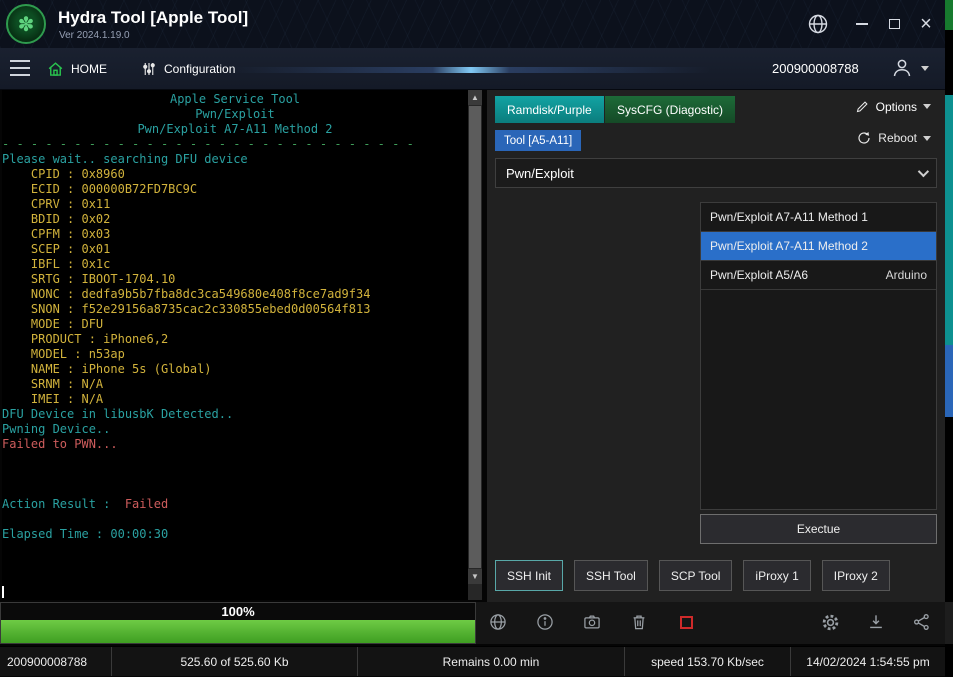 This screenshot has height=677, width=953. I want to click on list-item: Pwn/Exploit A7-A11 Method 1, so click(818, 217).